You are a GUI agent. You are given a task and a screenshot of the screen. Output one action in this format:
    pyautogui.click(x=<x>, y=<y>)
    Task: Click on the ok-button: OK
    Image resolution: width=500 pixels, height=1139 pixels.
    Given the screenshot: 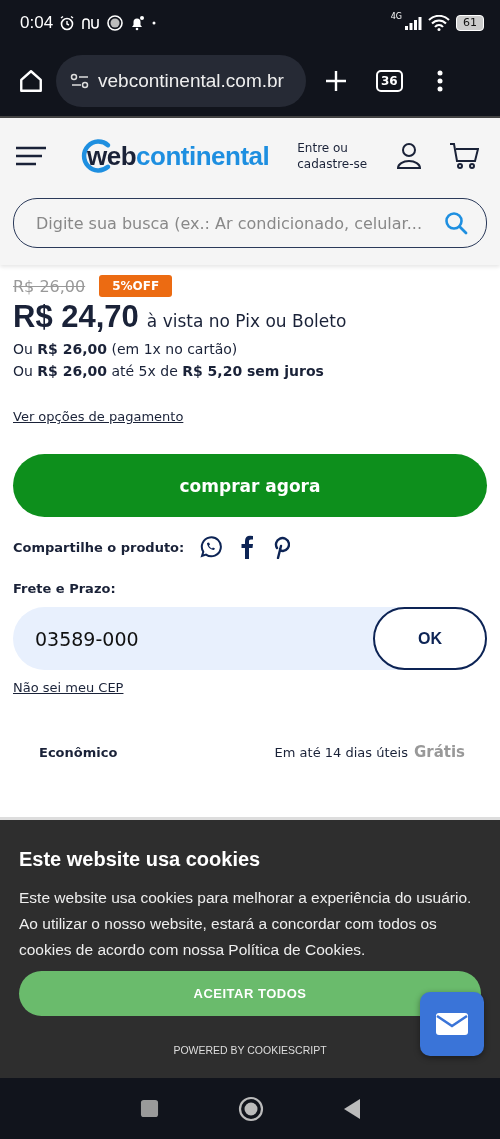 What is the action you would take?
    pyautogui.click(x=430, y=638)
    